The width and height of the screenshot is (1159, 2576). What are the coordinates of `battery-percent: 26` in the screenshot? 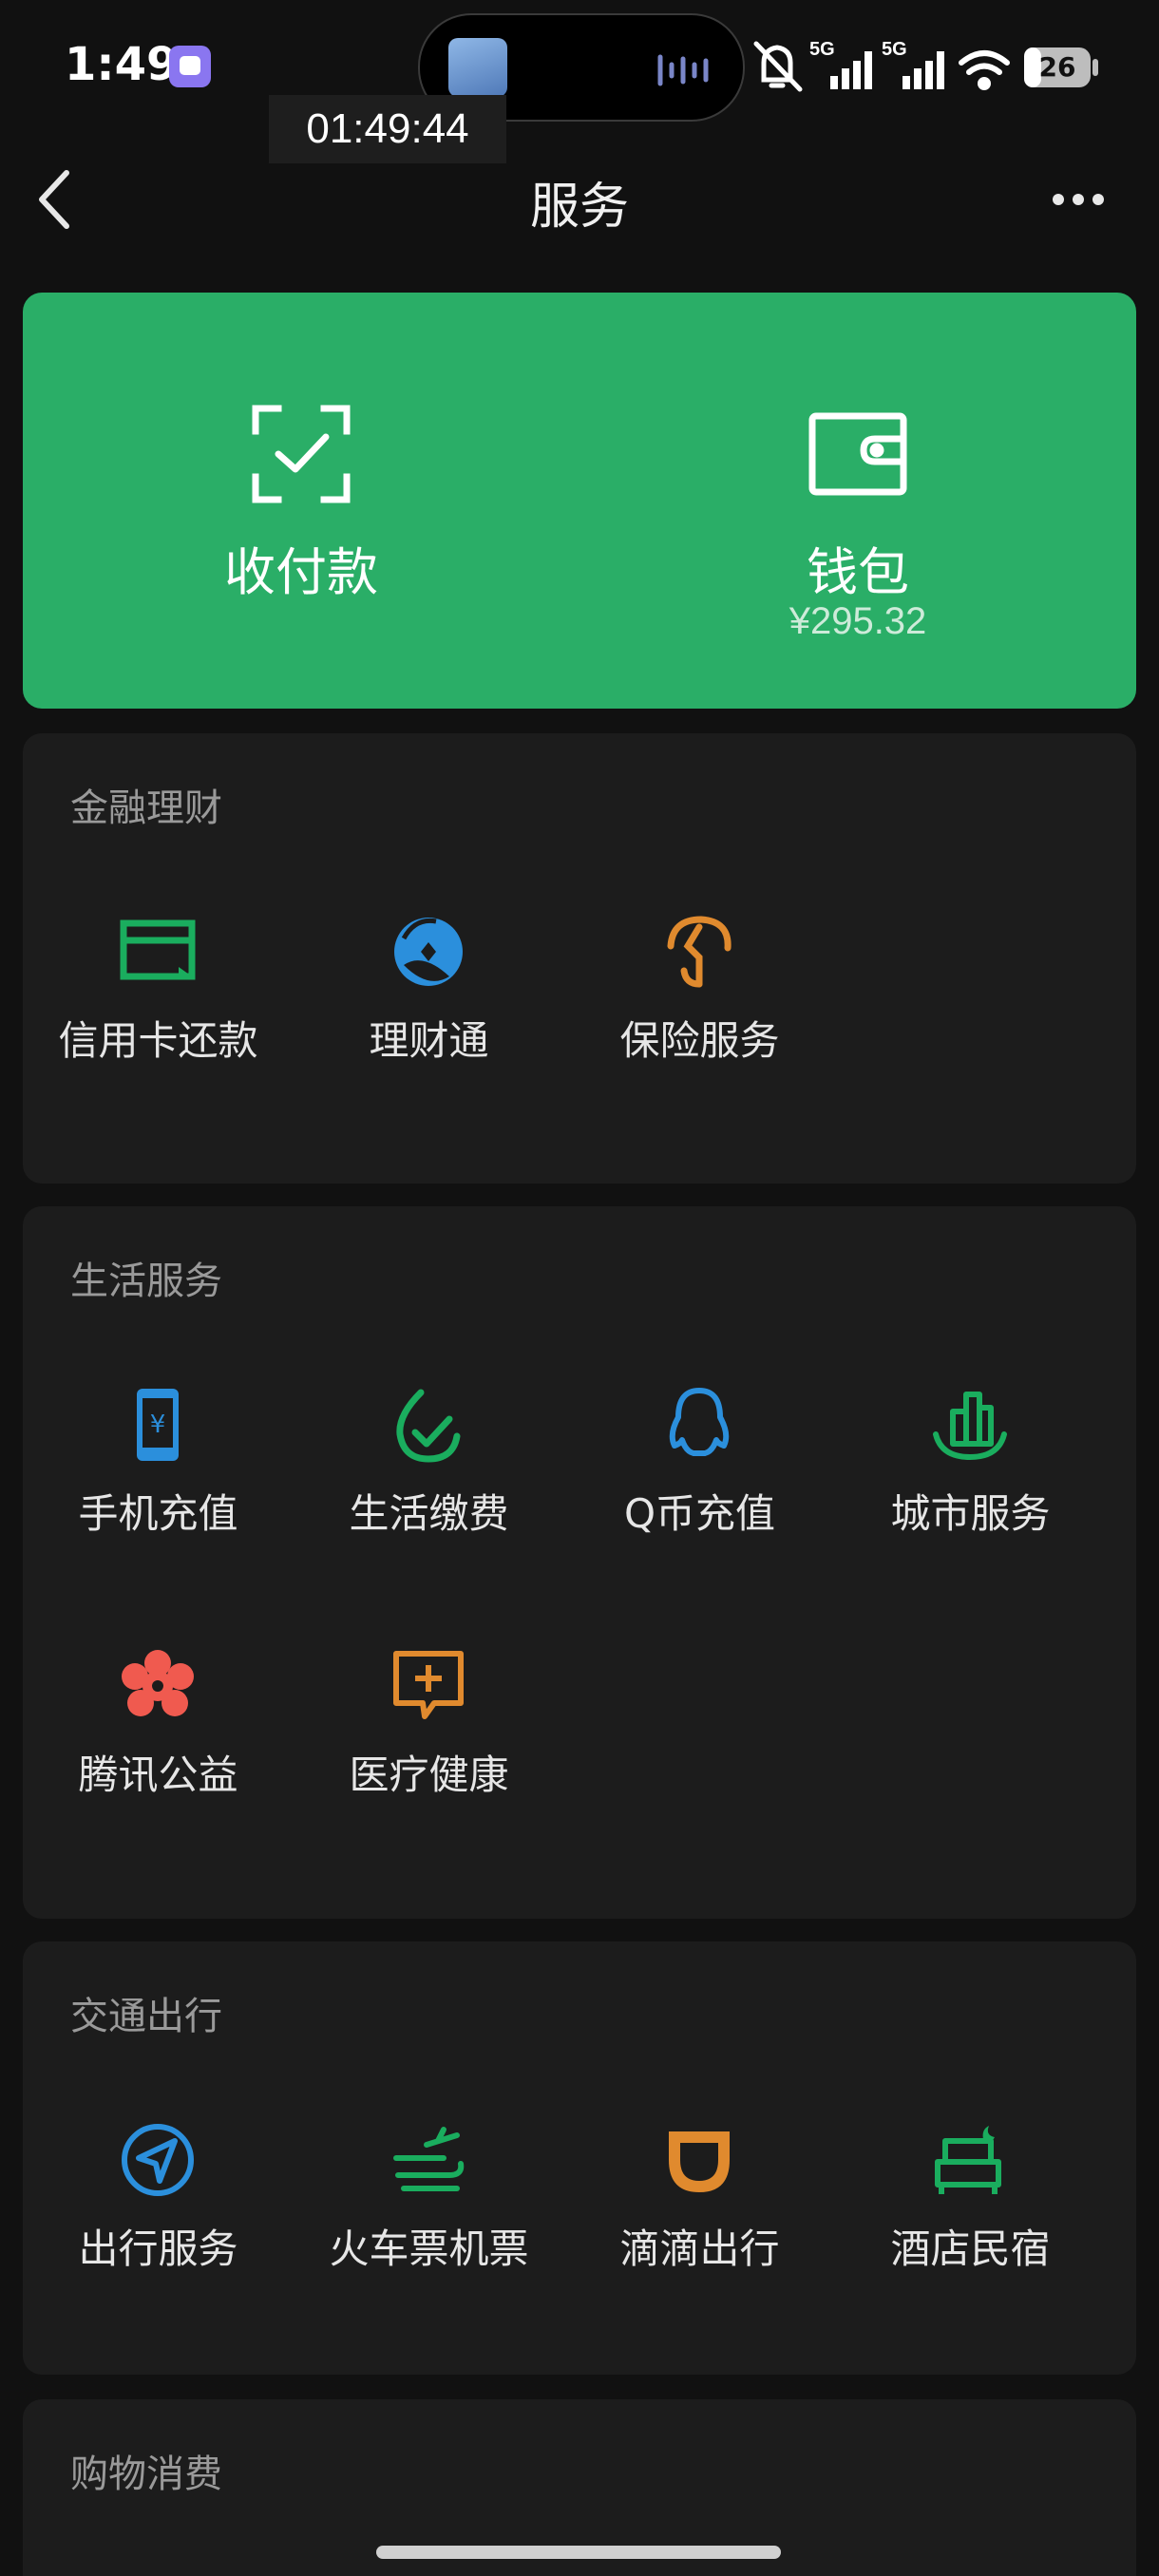 It's located at (1057, 67).